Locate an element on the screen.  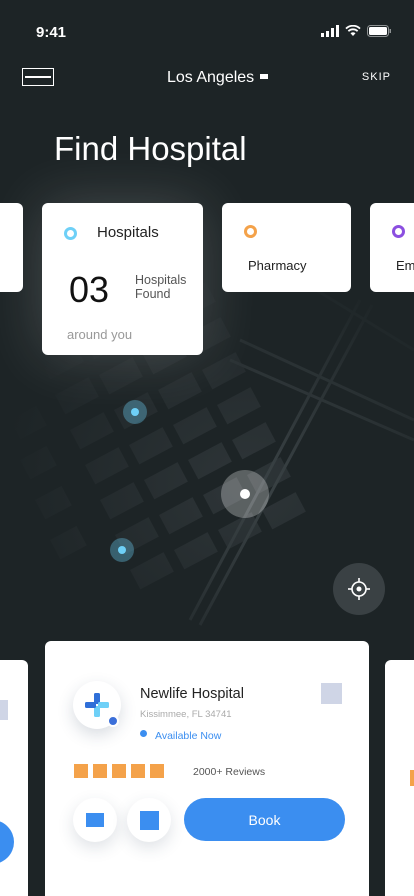
signal-icon is located at coordinates (330, 31).